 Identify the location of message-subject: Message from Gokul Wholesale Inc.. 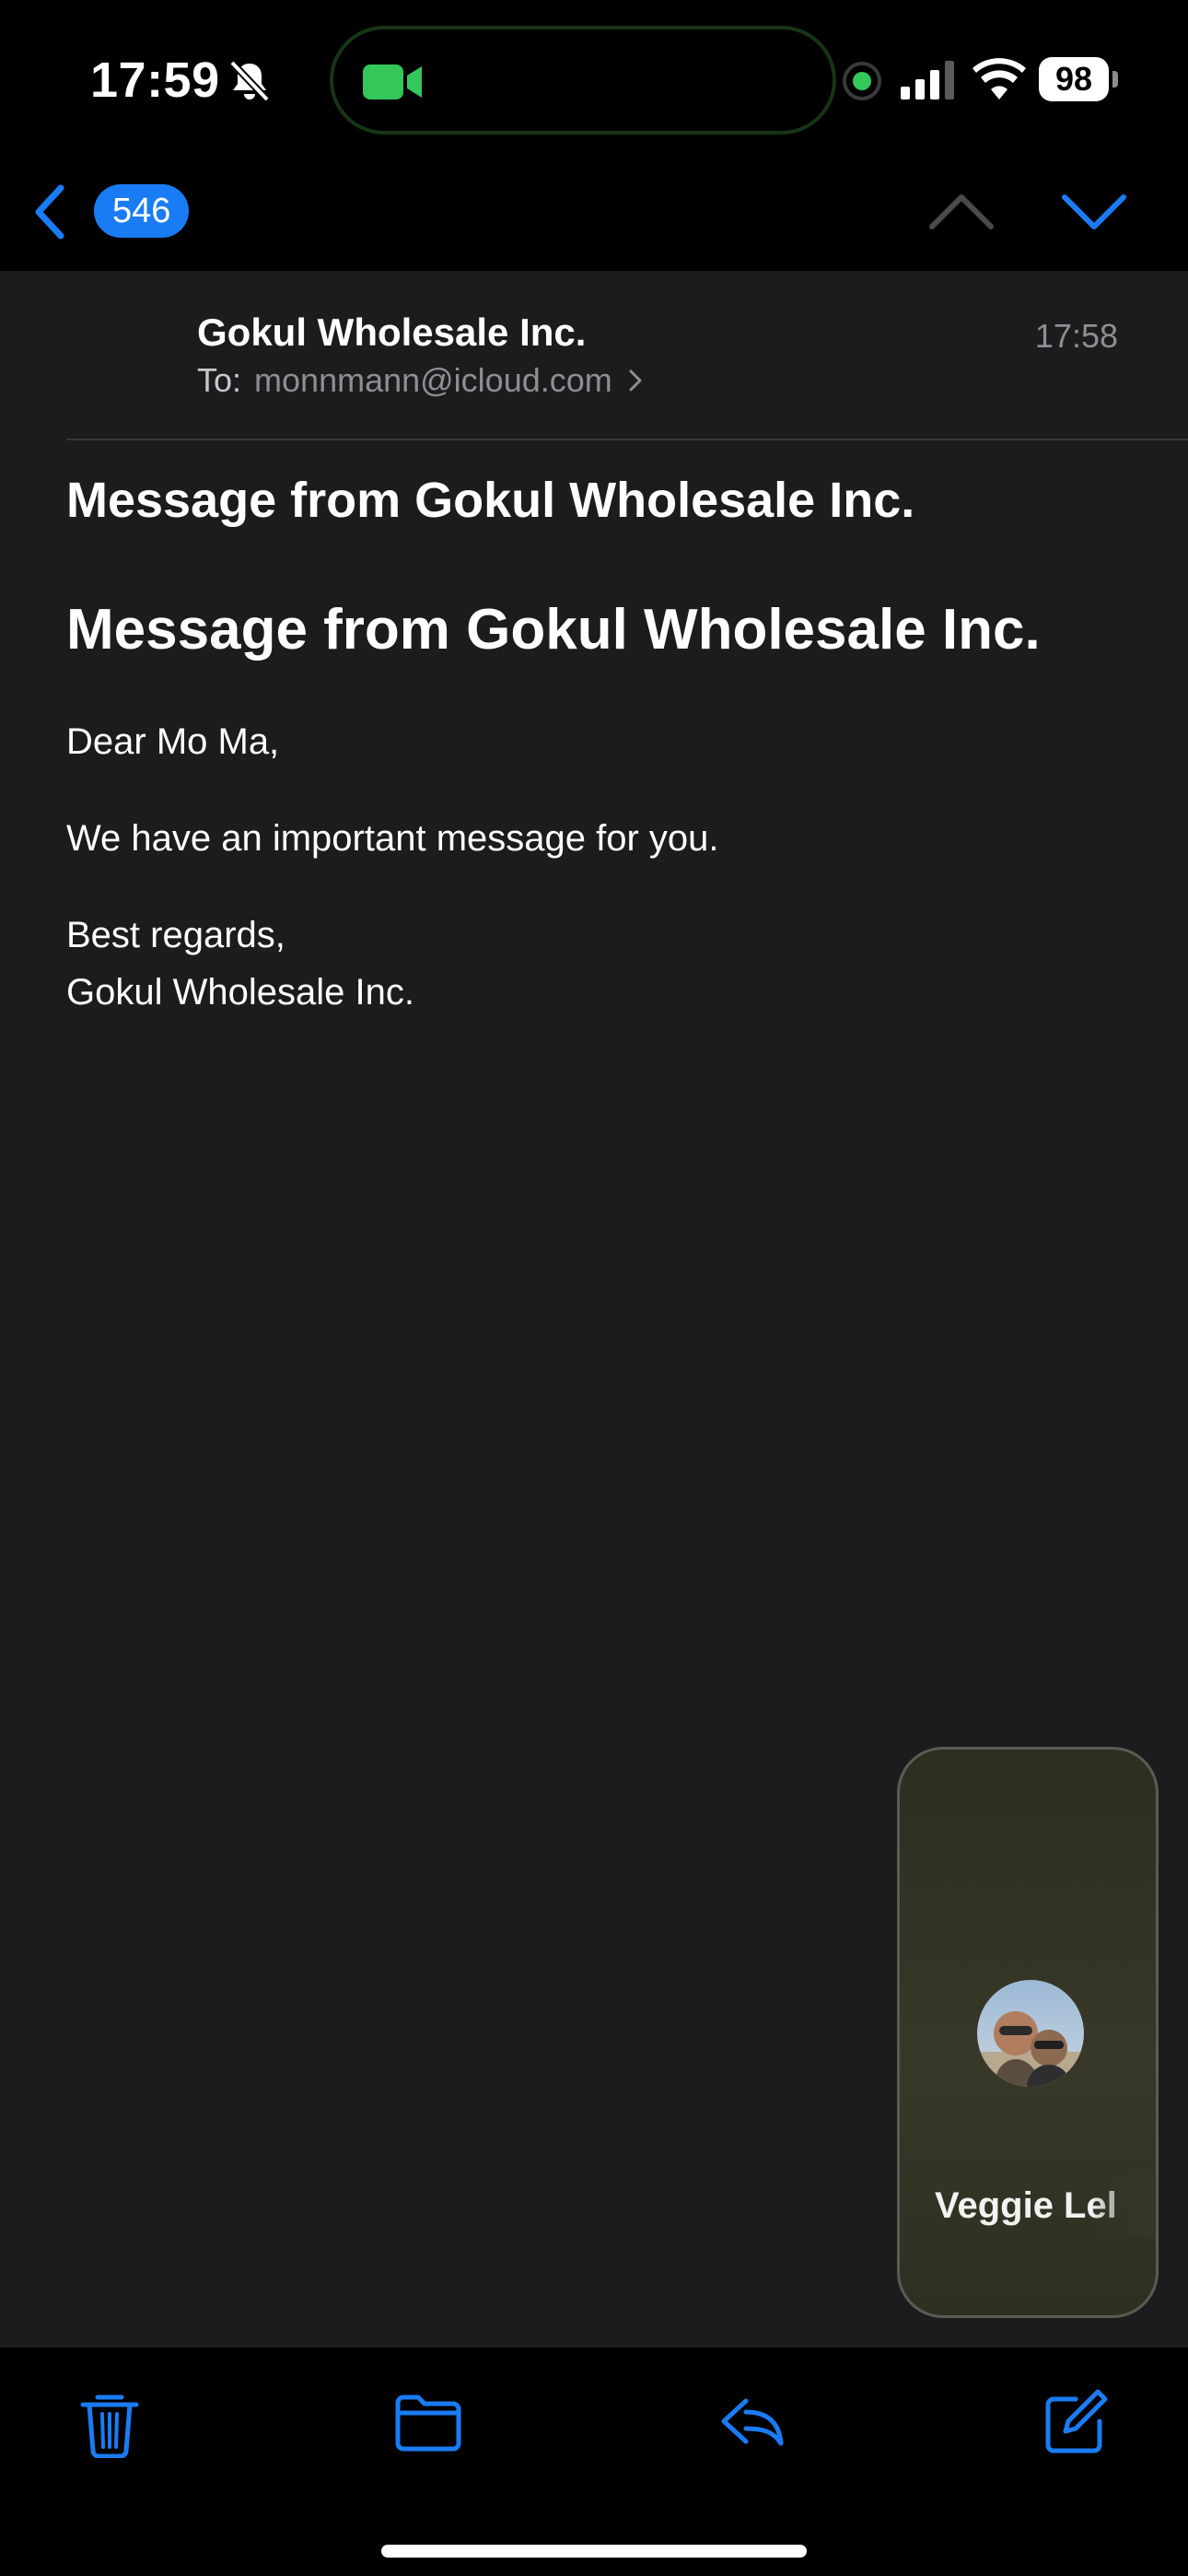
(490, 500).